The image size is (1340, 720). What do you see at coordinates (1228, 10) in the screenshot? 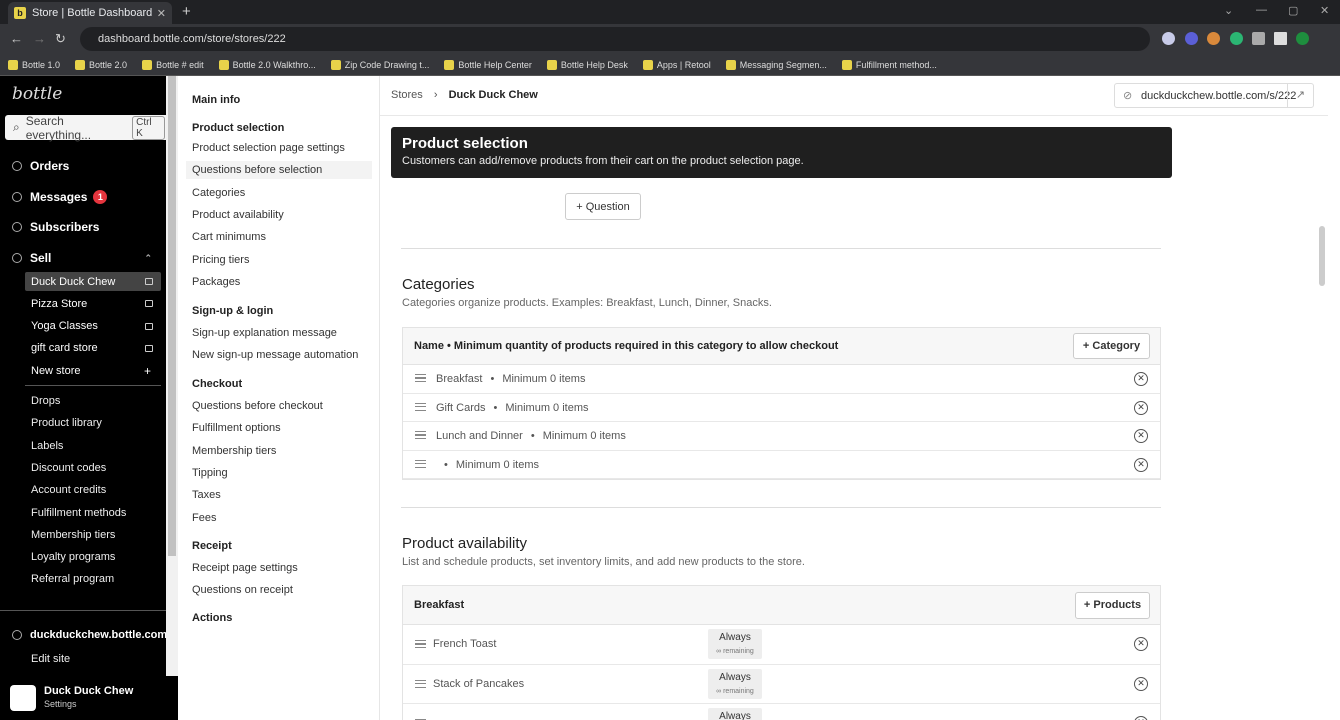
I see `chevron-down-icon: ⌄` at bounding box center [1228, 10].